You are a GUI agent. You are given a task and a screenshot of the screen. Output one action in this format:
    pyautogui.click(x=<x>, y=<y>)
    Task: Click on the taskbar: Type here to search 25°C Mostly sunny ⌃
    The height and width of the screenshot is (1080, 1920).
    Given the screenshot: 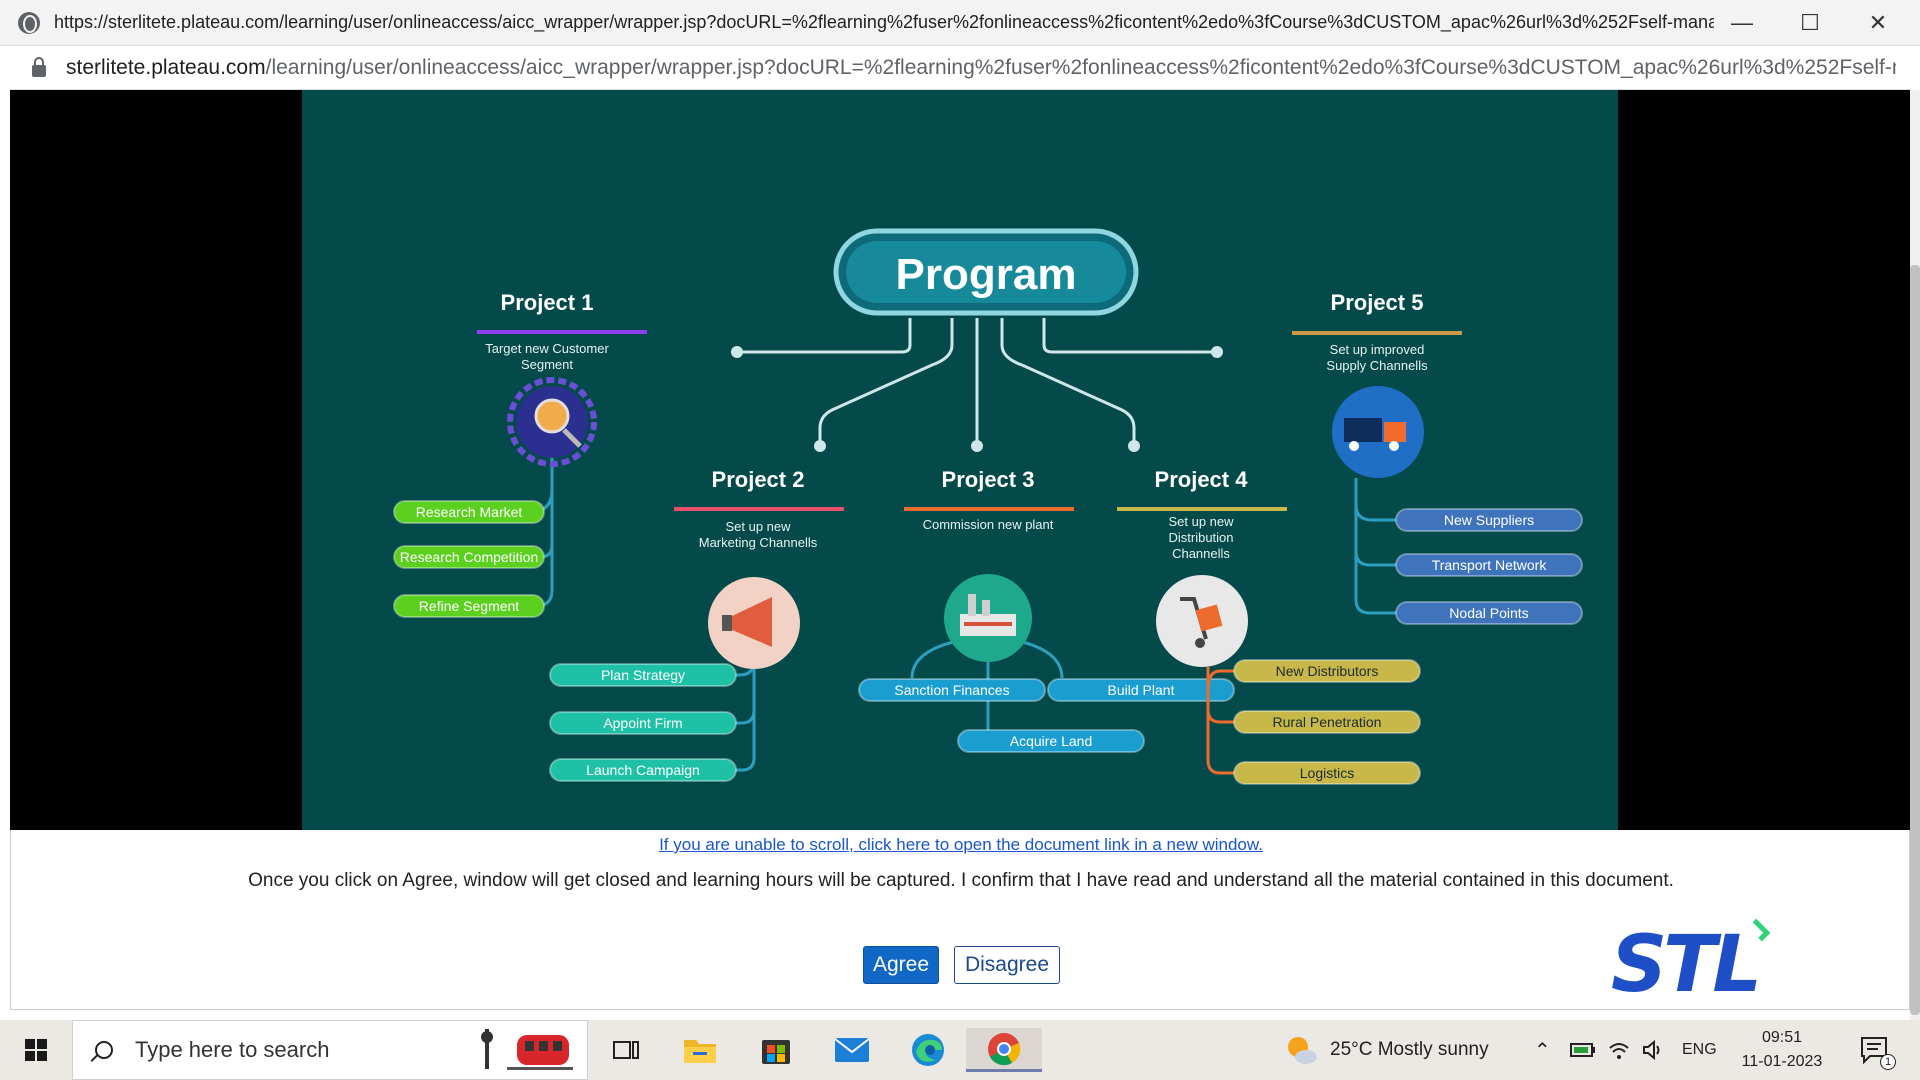 What is the action you would take?
    pyautogui.click(x=960, y=1050)
    